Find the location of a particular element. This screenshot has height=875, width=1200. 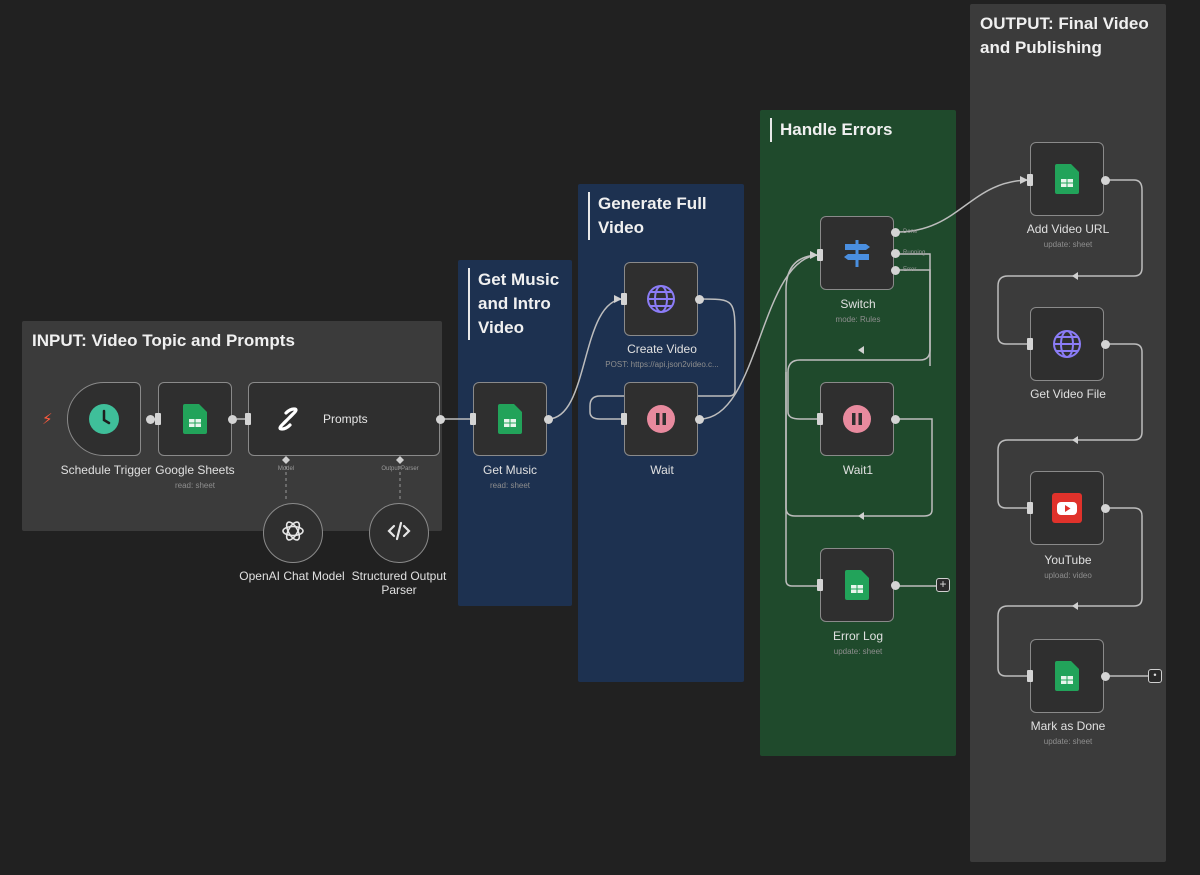

switch-done-port is located at coordinates (895, 232).